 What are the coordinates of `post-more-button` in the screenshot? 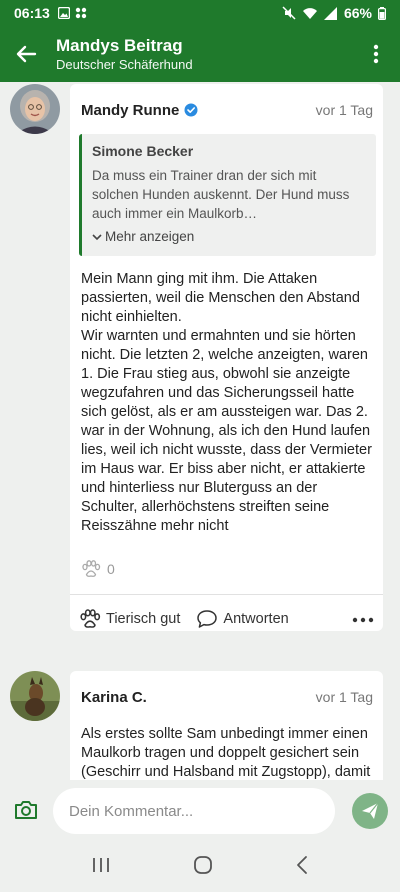 It's located at (363, 619).